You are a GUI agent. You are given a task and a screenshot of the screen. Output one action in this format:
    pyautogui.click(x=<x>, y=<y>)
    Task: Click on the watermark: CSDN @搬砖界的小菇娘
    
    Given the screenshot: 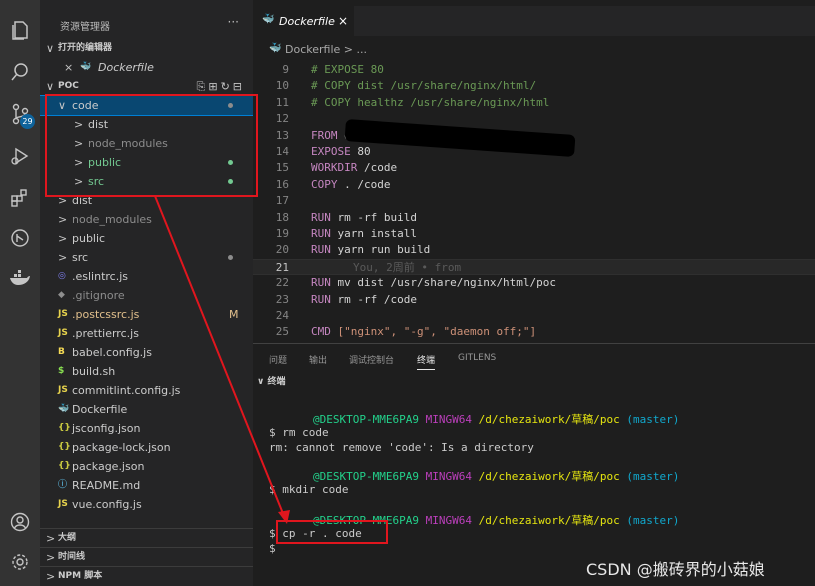 What is the action you would take?
    pyautogui.click(x=675, y=569)
    